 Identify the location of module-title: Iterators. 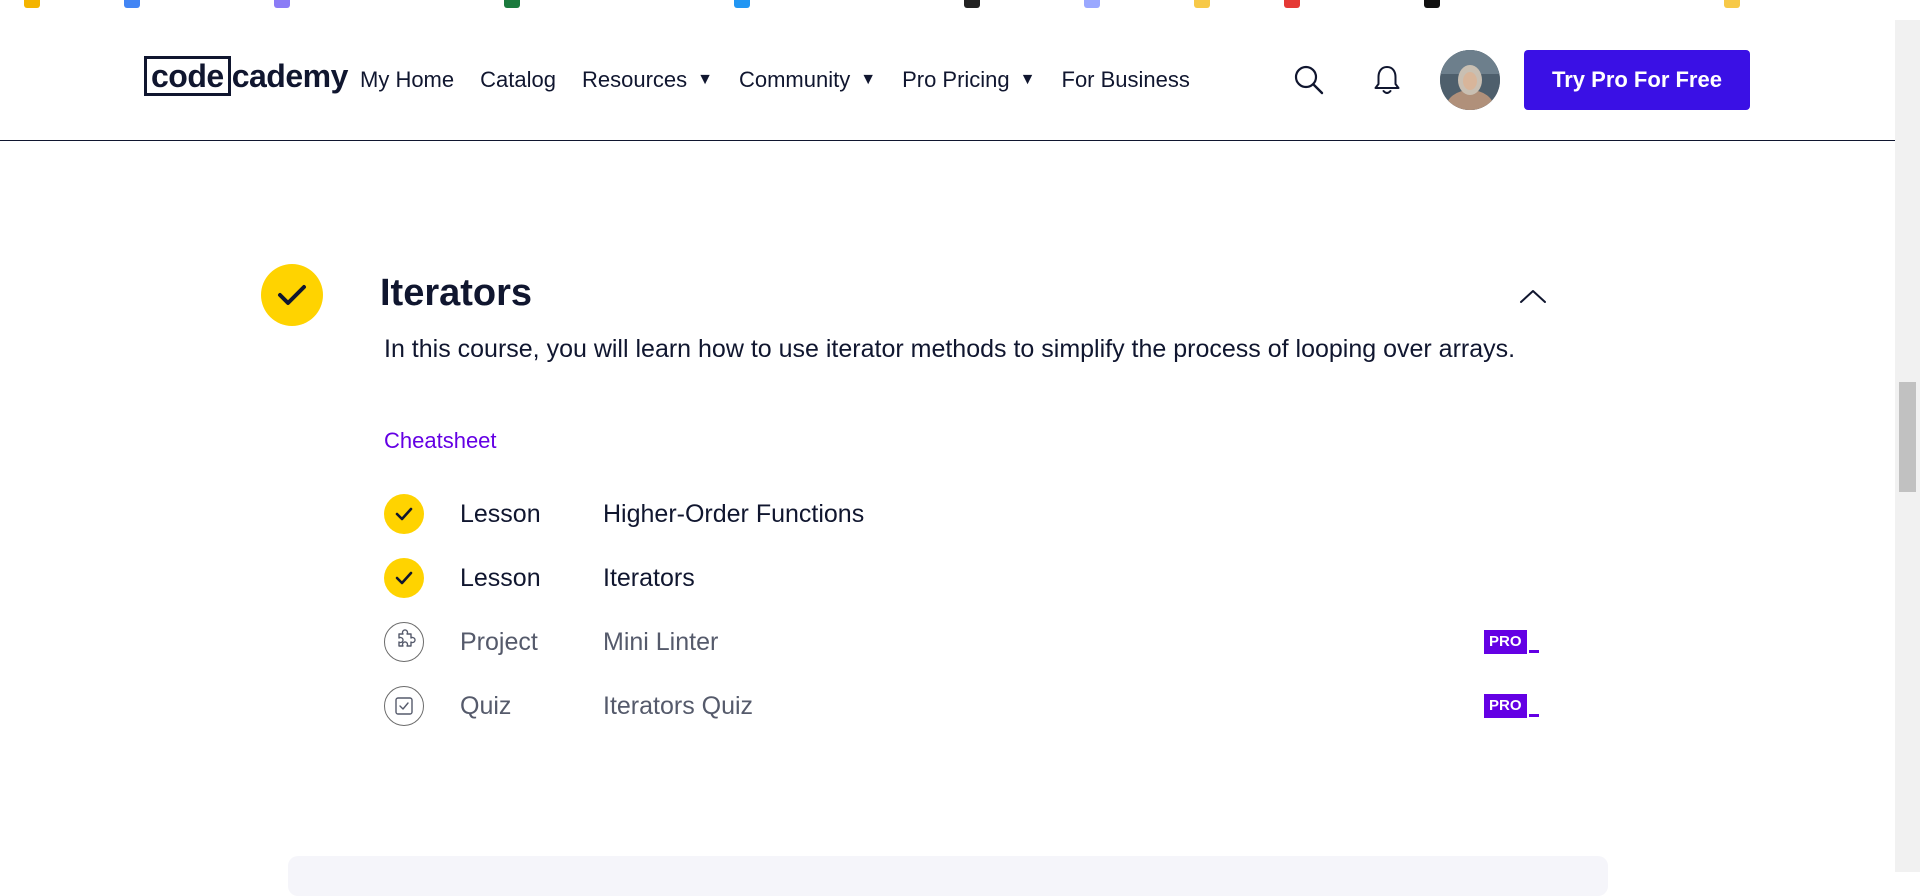
(456, 293).